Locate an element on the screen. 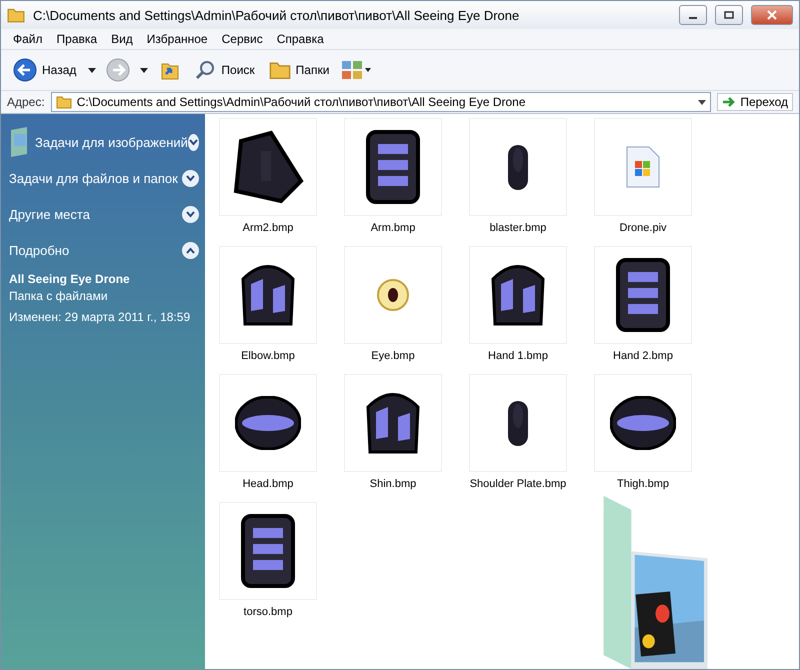  collapse-button is located at coordinates (190, 250).